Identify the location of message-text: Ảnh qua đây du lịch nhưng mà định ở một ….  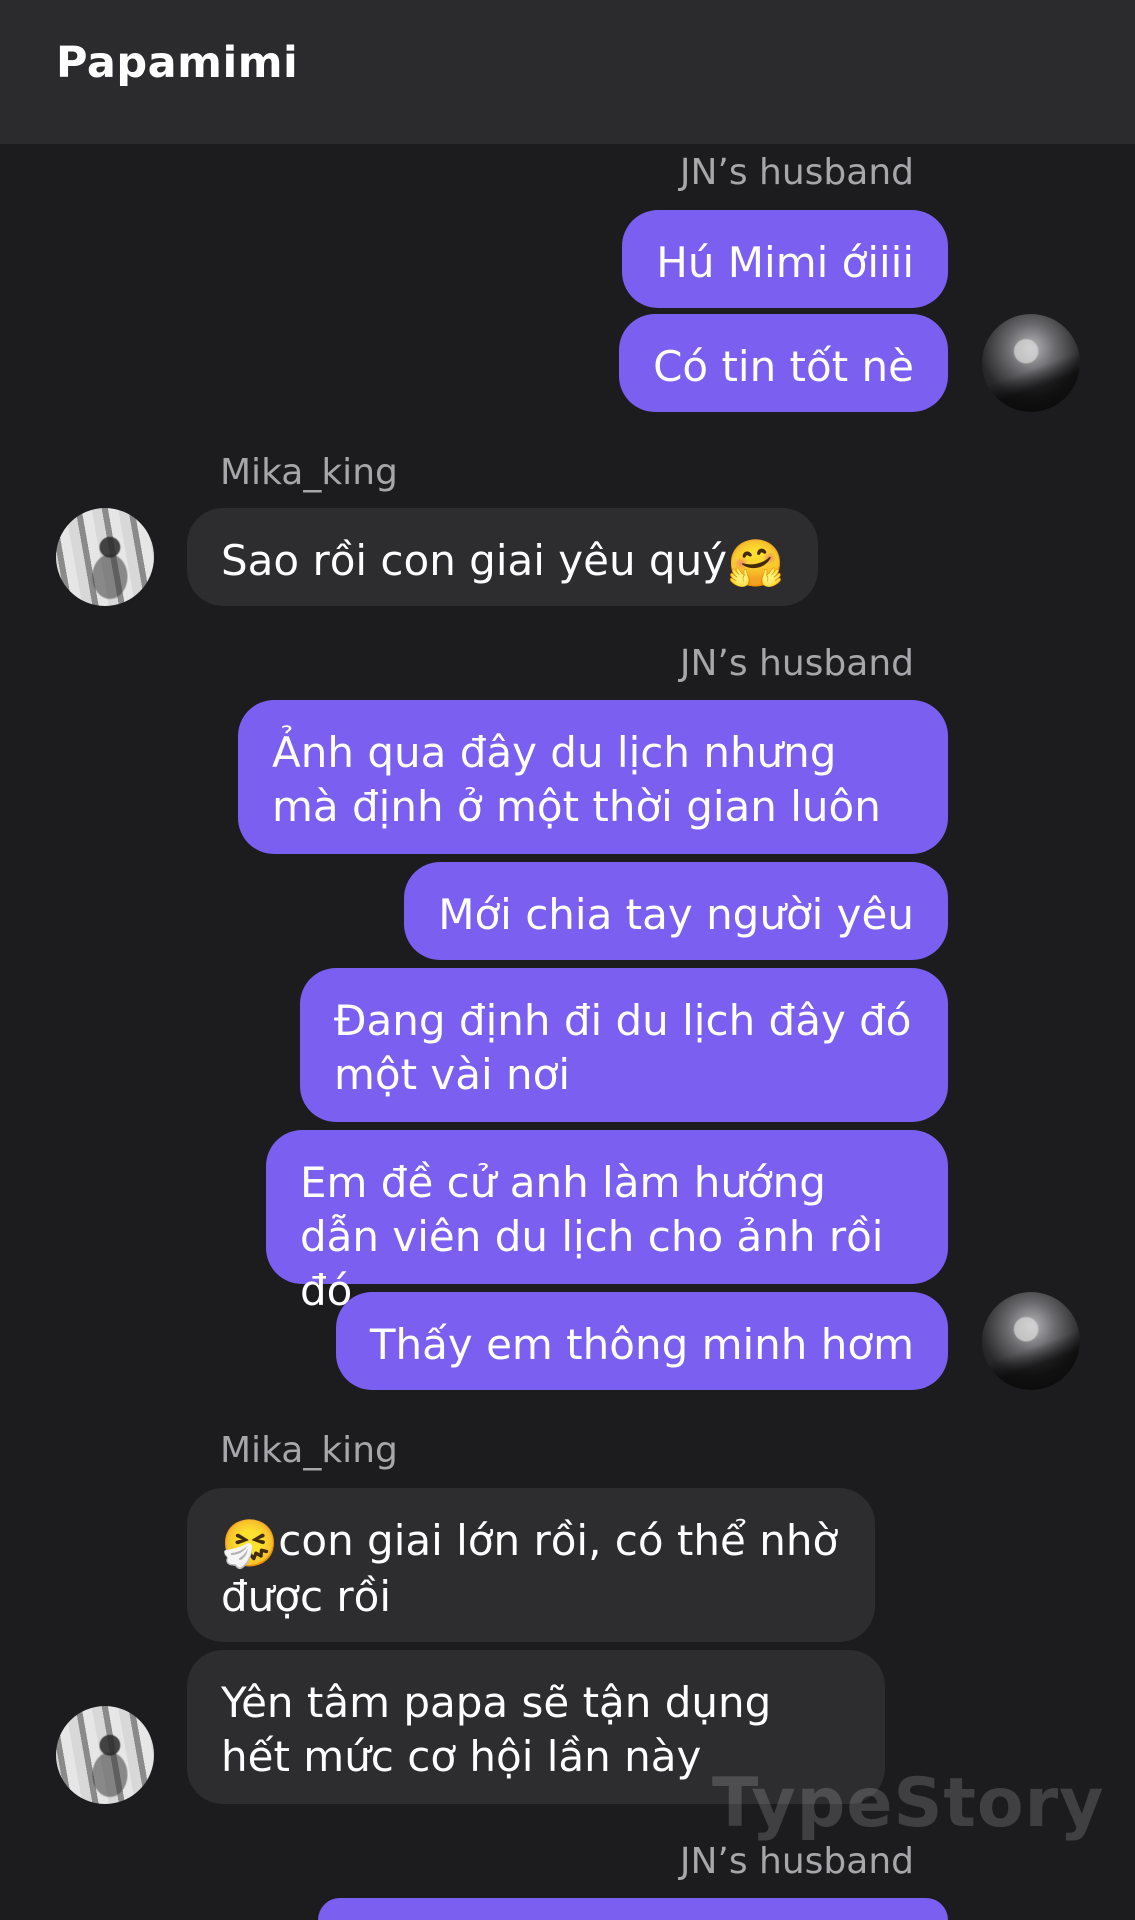
(576, 779).